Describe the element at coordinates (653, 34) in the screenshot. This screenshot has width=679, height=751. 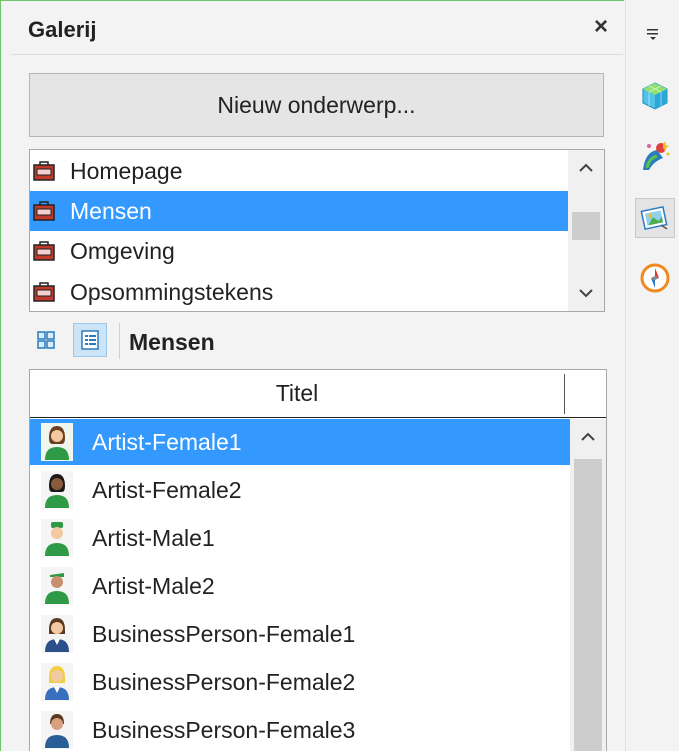
I see `sidebar-menu-icon` at that location.